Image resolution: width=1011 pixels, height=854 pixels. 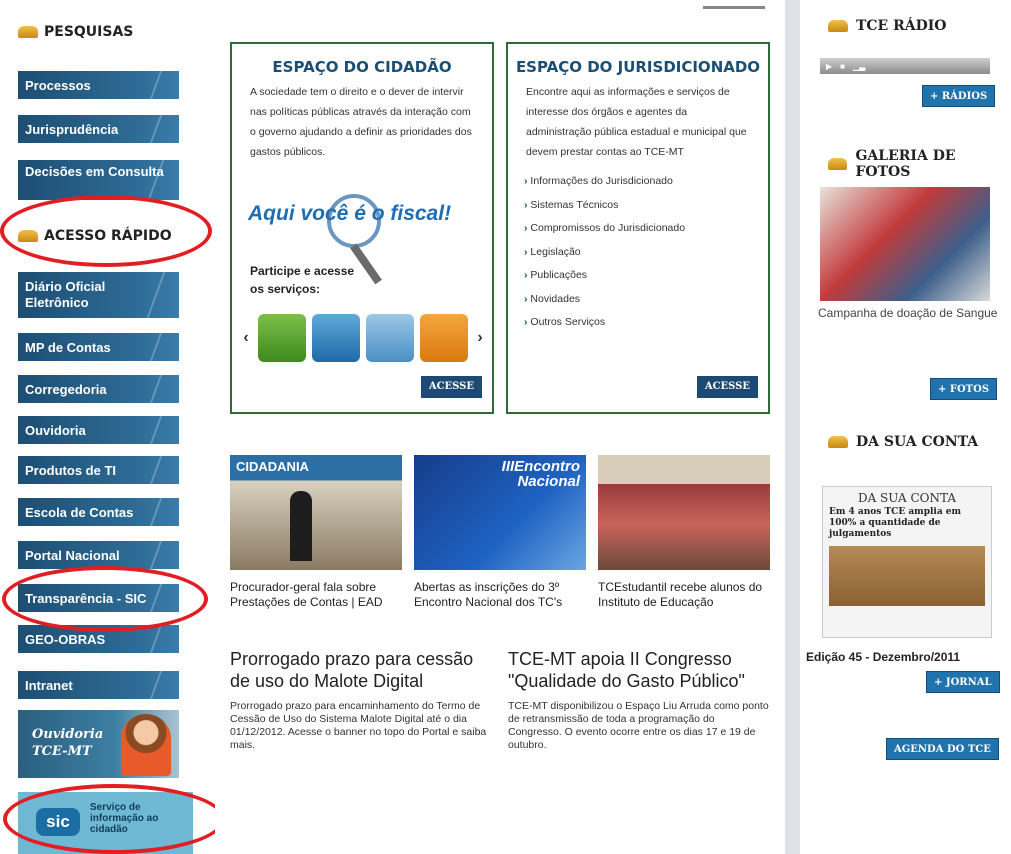 I want to click on link-compromissos: Compromissos do Jurisdicionado, so click(x=646, y=229).